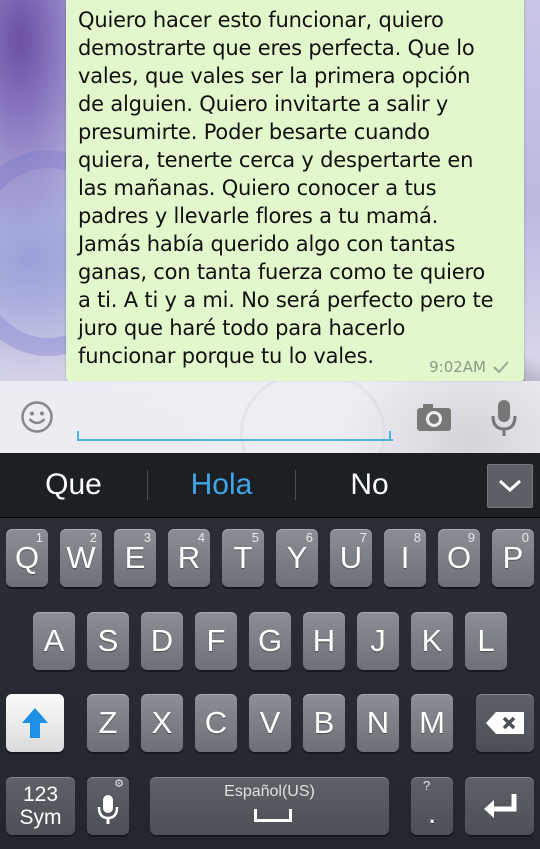  I want to click on settings-hint-icon: ⚙, so click(119, 784).